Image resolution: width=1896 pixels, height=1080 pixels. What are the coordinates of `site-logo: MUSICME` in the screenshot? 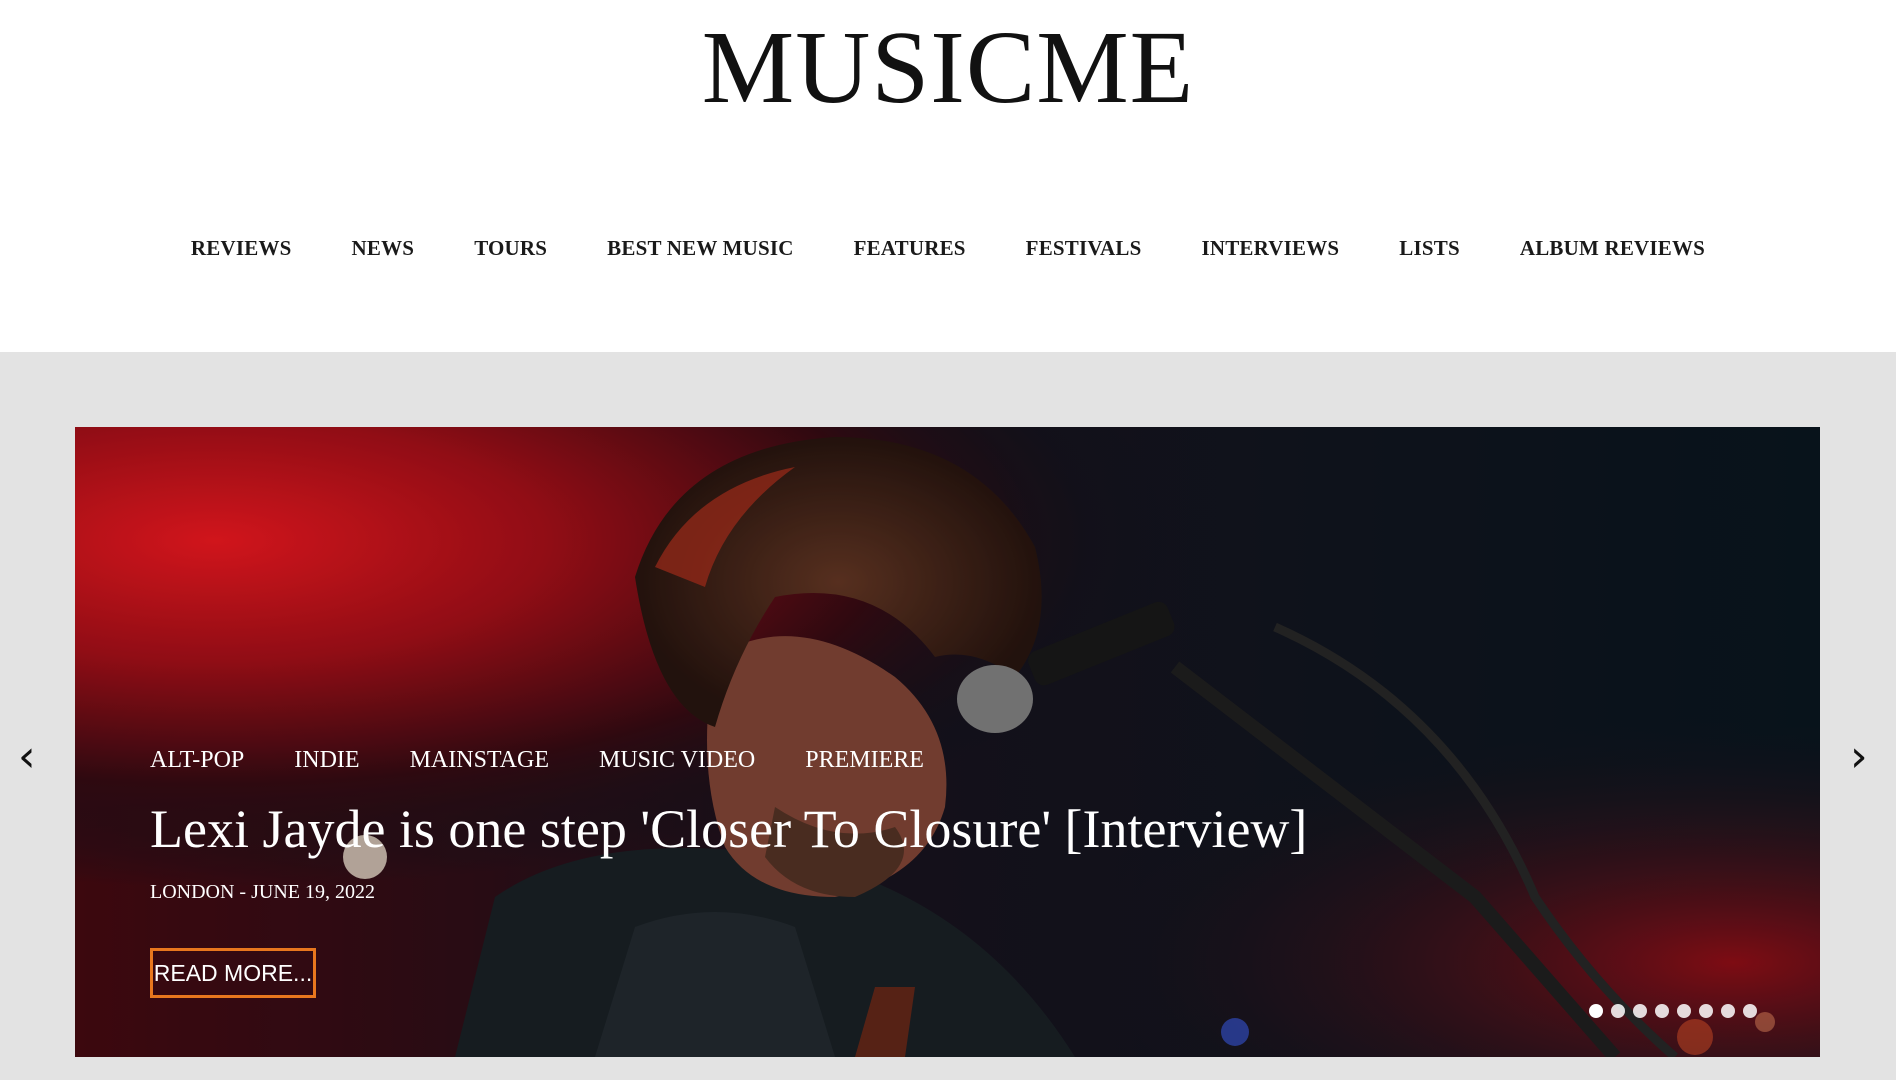 It's located at (948, 68).